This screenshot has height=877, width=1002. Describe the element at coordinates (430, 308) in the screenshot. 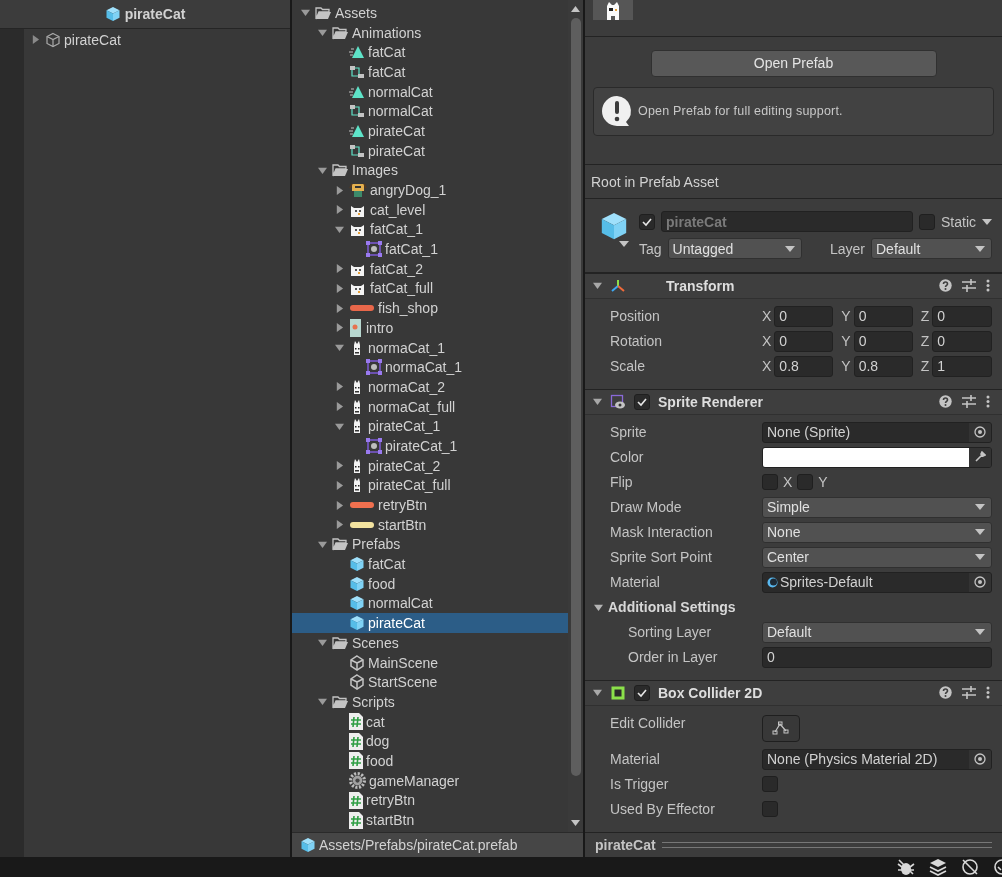

I see `tree-item: fish_shop` at that location.